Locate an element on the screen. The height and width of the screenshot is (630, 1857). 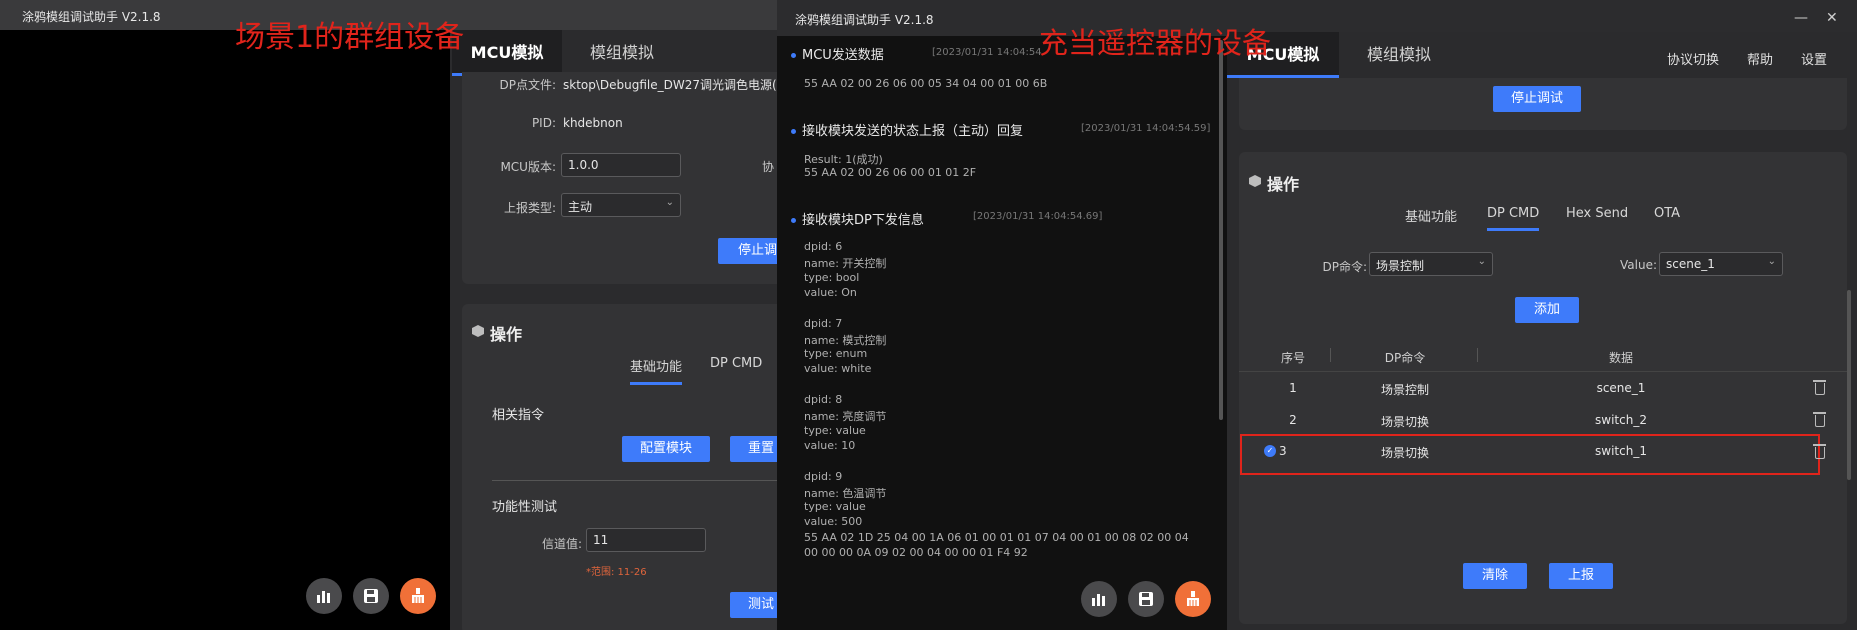
col-header-data: 数据 is located at coordinates (1620, 358).